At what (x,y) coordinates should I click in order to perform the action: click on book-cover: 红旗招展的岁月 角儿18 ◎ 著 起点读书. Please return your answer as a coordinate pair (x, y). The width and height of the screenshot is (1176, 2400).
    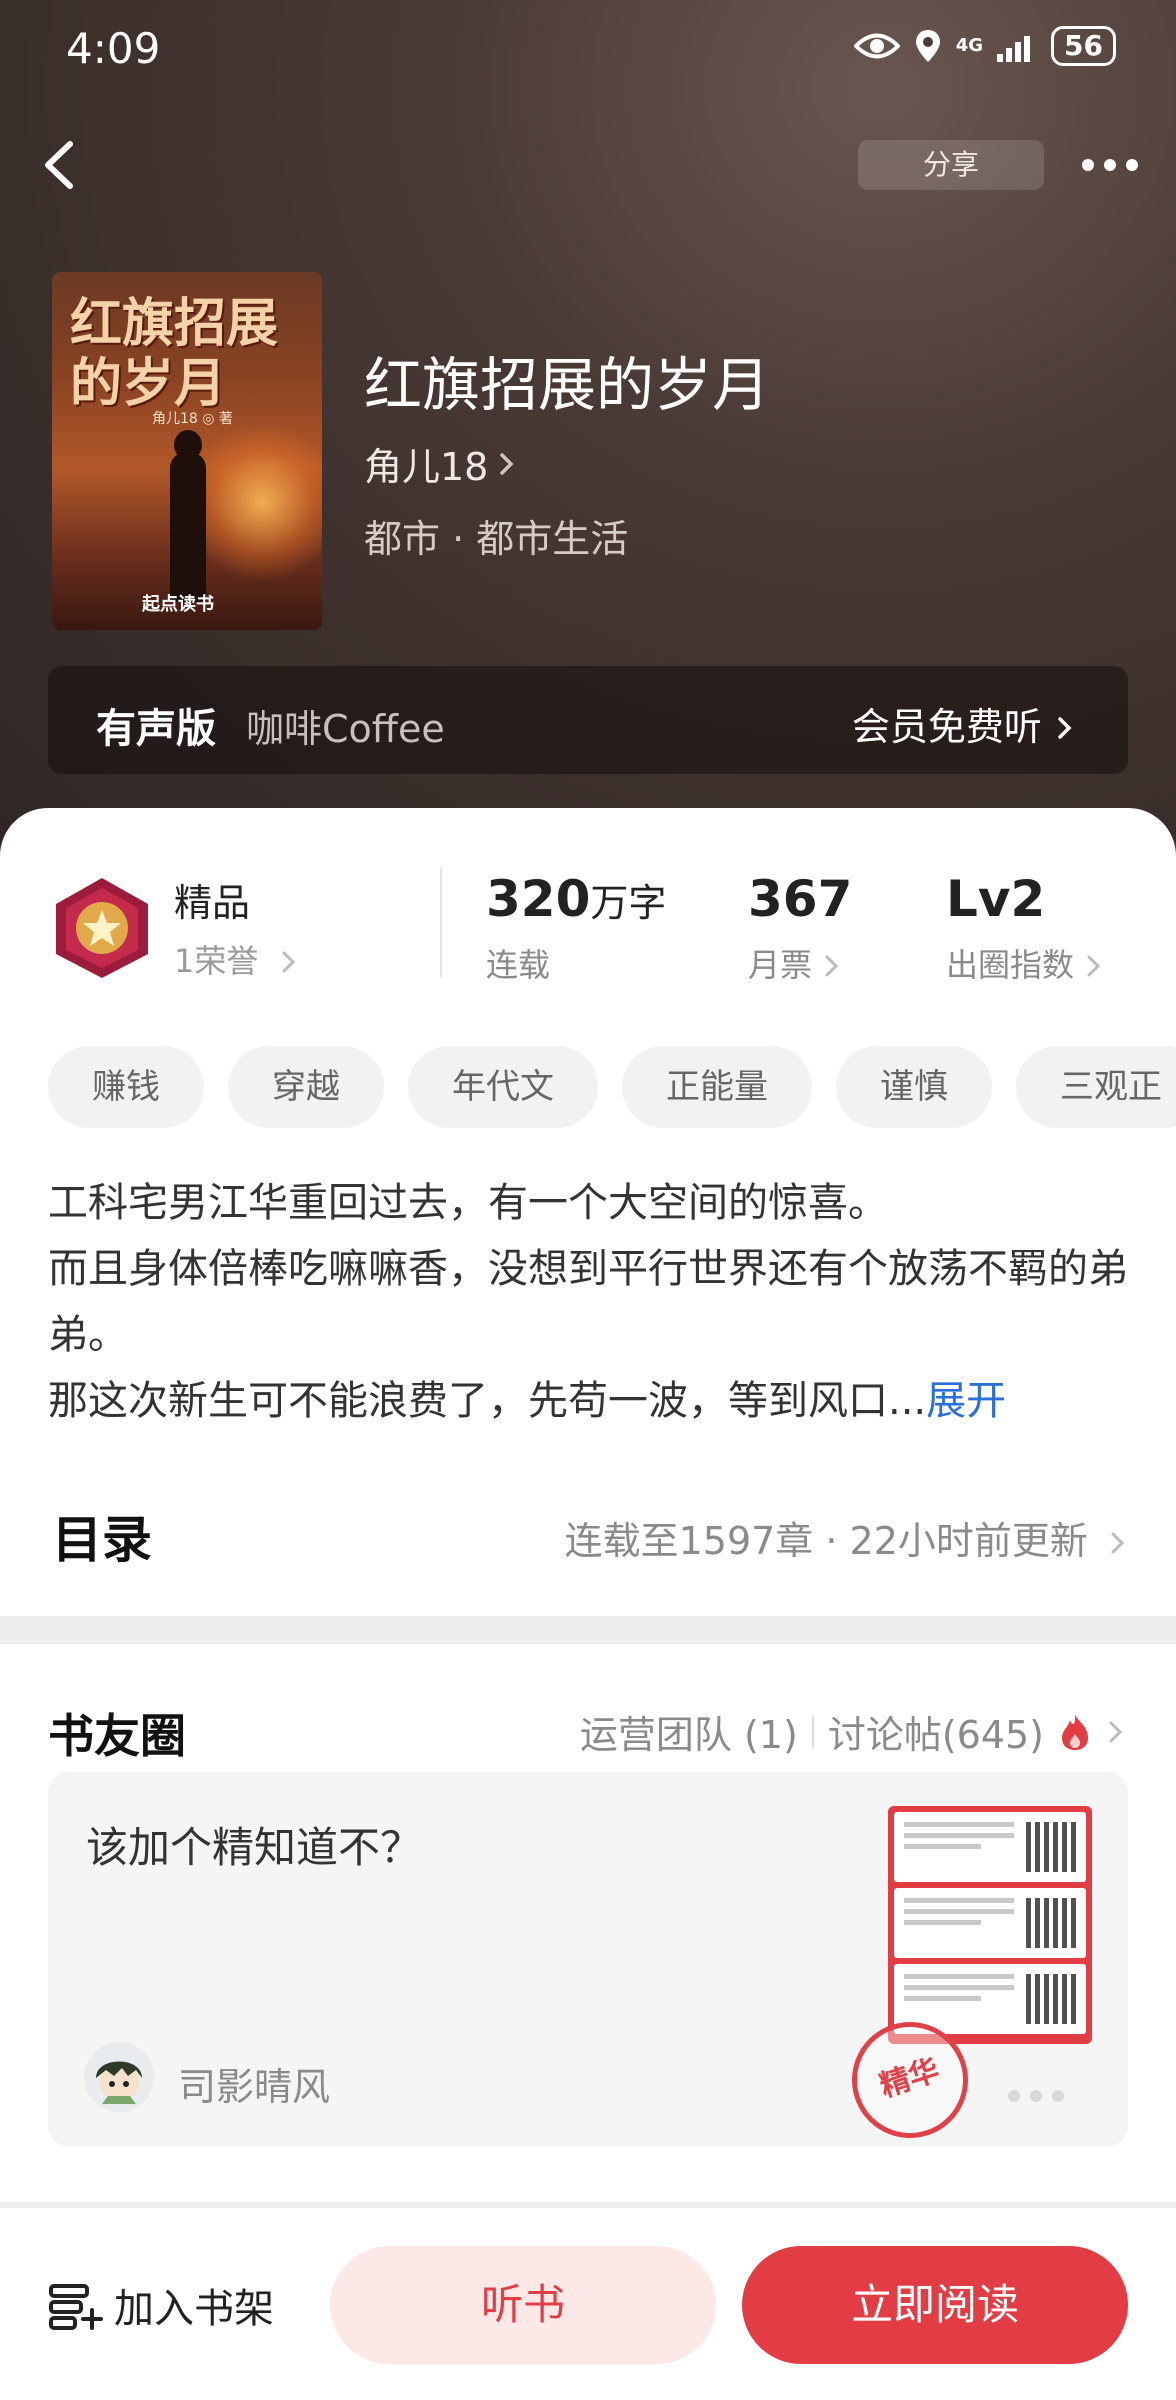
    Looking at the image, I should click on (187, 451).